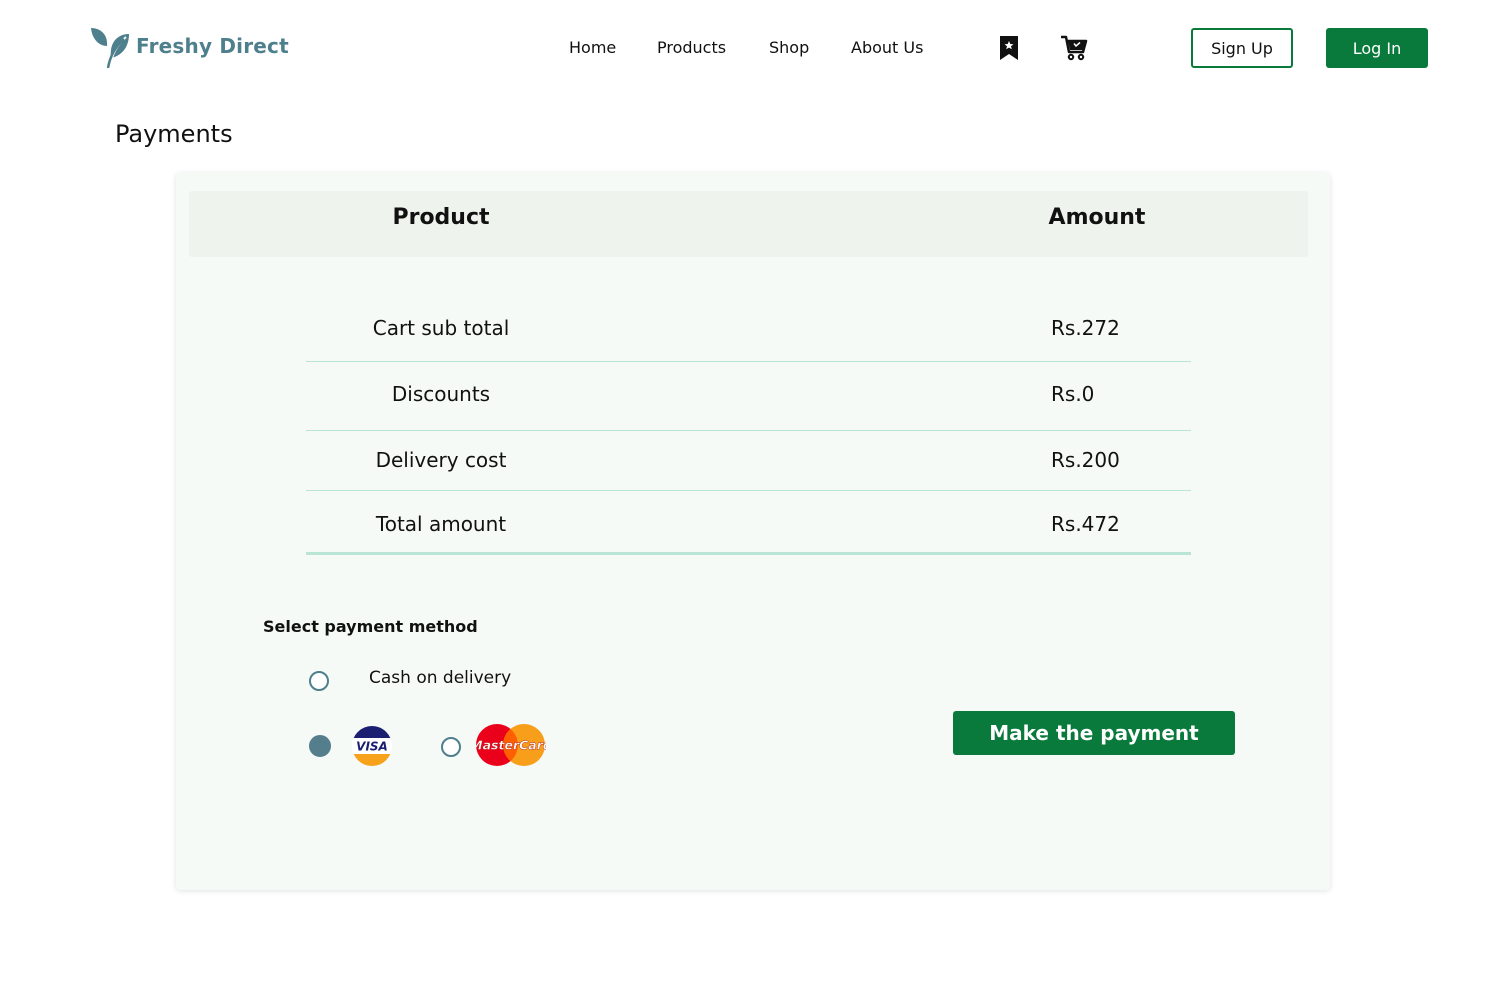  What do you see at coordinates (441, 394) in the screenshot?
I see `row-label-discounts: Discounts` at bounding box center [441, 394].